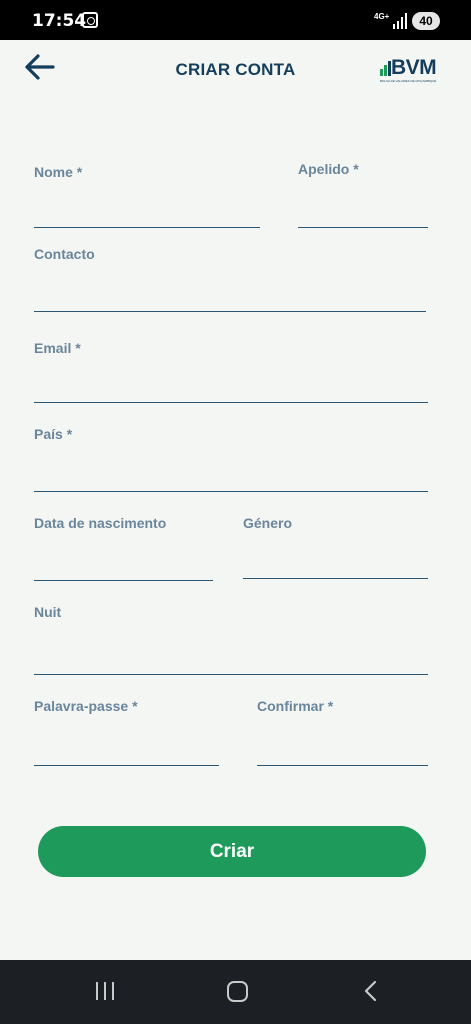 This screenshot has width=471, height=1024. Describe the element at coordinates (400, 21) in the screenshot. I see `signal-icon` at that location.